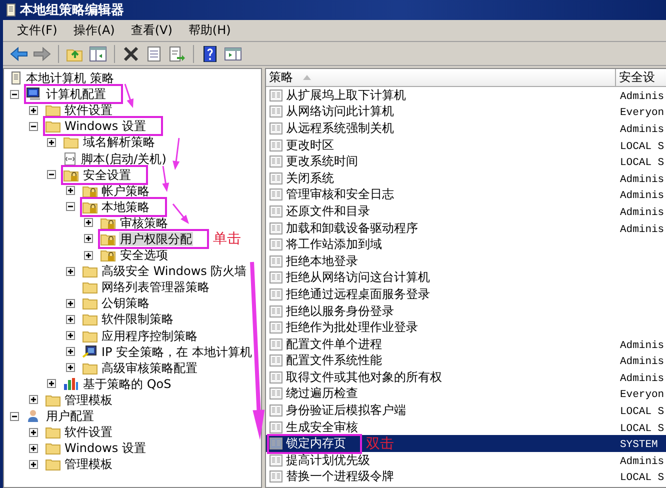 The image size is (666, 488). I want to click on pointer-arrow, so click(176, 154).